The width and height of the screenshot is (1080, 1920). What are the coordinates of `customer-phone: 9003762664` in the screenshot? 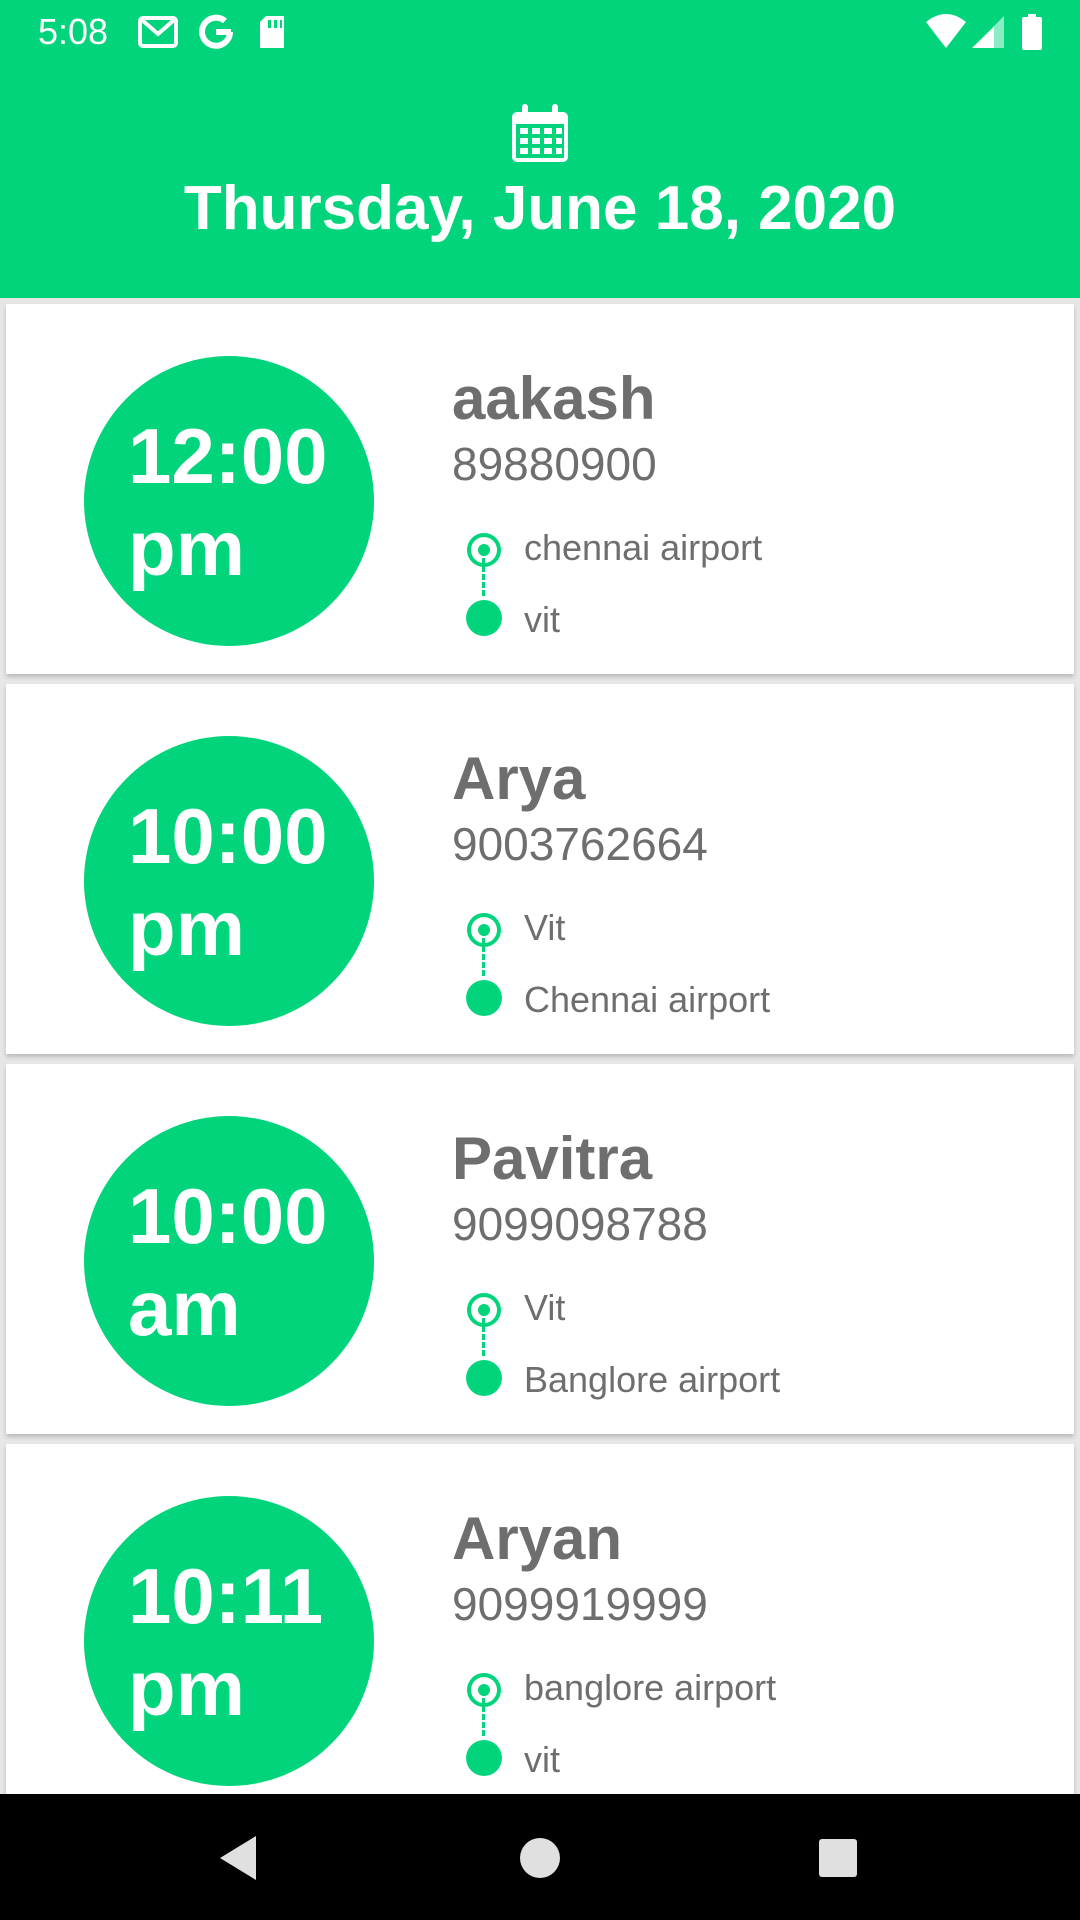 It's located at (580, 844).